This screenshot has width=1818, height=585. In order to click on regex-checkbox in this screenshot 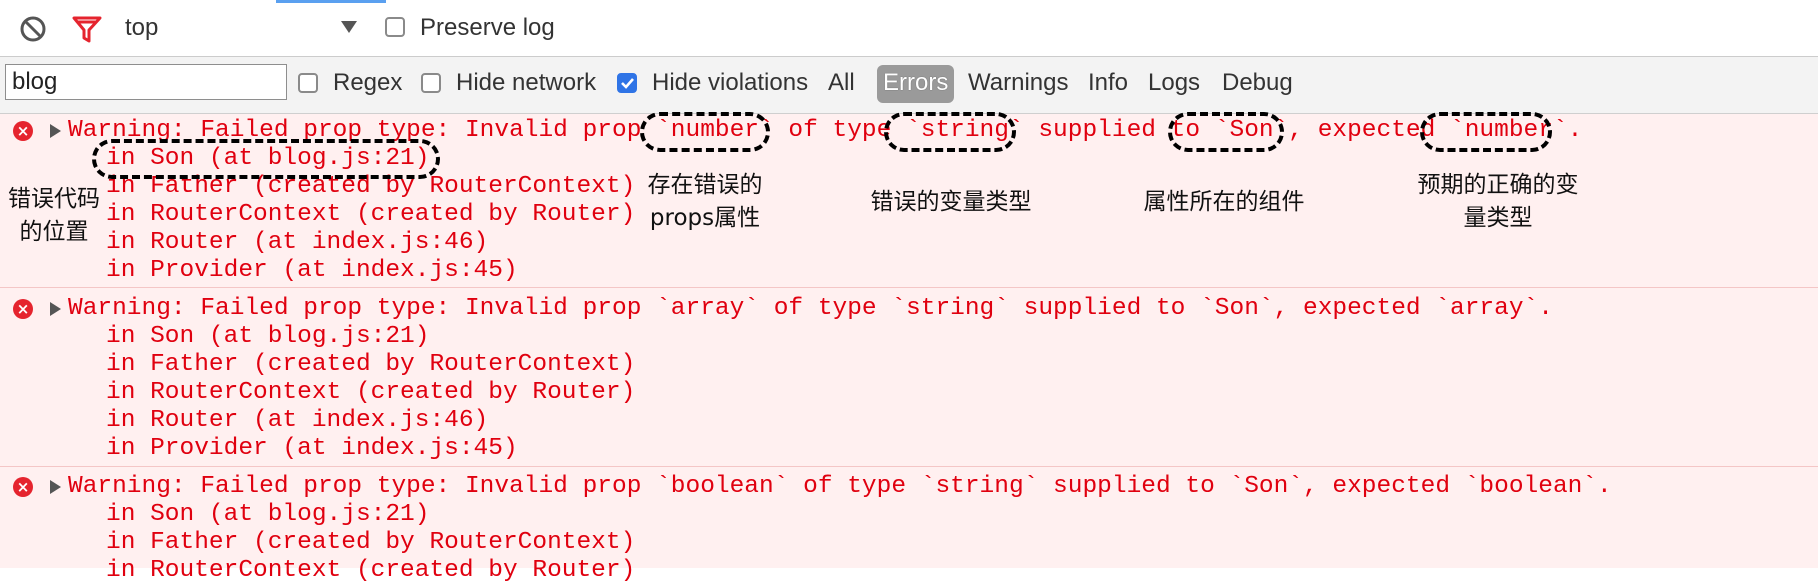, I will do `click(308, 83)`.